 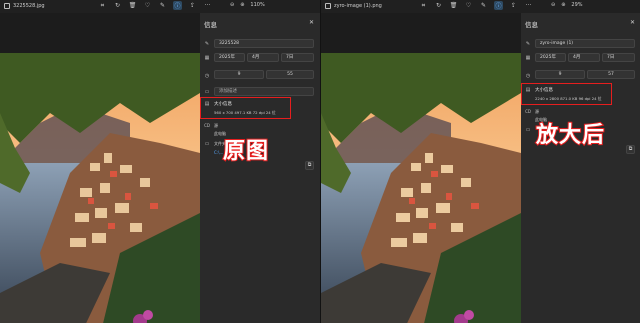 I want to click on titlebar: 3225528.jpg ⌗ ↻ 🗑 ♡ ✎ ⓘ ⇪ ··· ⊖ ⊕ 110%, so click(x=160, y=6).